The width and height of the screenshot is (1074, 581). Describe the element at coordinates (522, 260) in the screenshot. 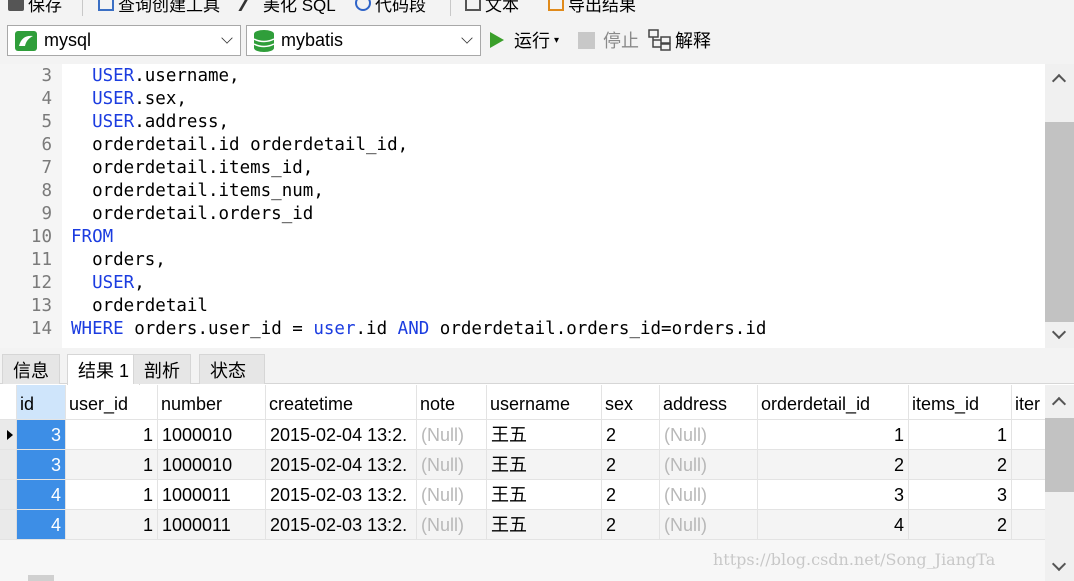

I see `code-line: 11 orders,` at that location.